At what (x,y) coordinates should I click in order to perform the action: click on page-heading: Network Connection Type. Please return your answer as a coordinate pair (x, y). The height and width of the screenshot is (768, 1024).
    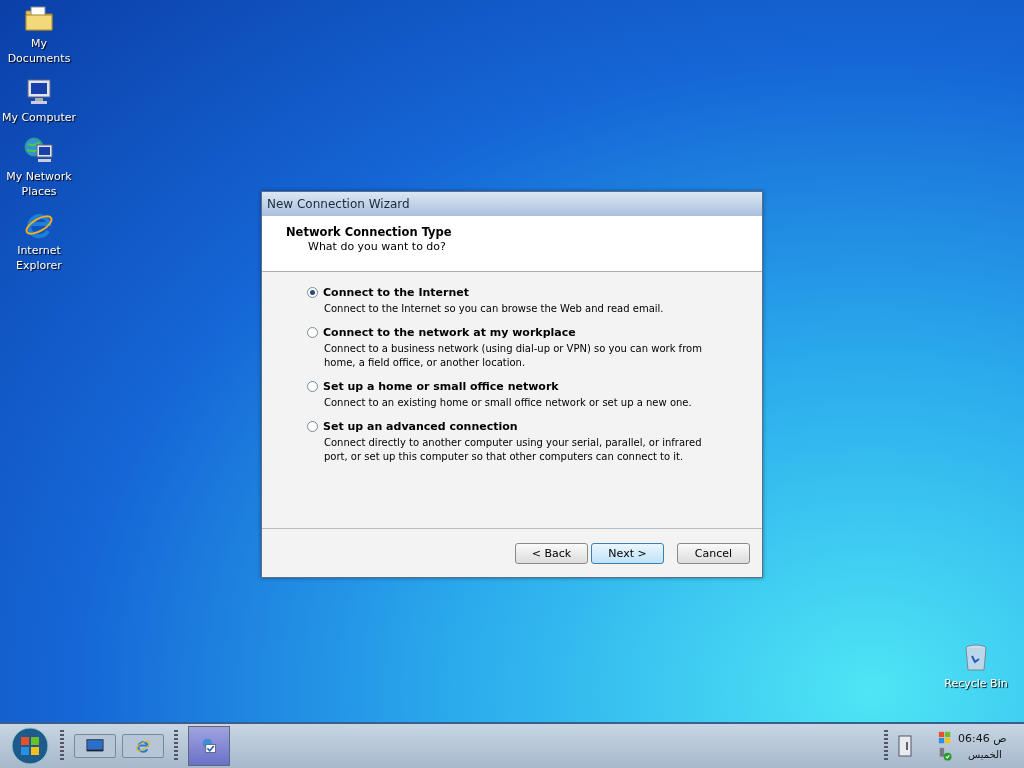
    Looking at the image, I should click on (369, 232).